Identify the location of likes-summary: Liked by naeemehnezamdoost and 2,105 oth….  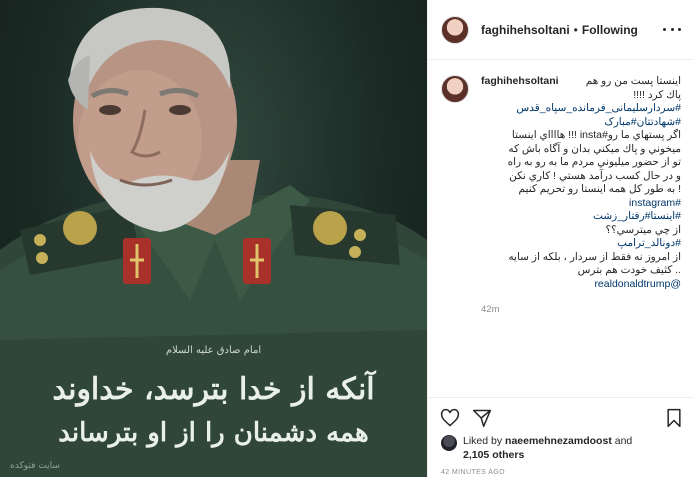
(566, 448).